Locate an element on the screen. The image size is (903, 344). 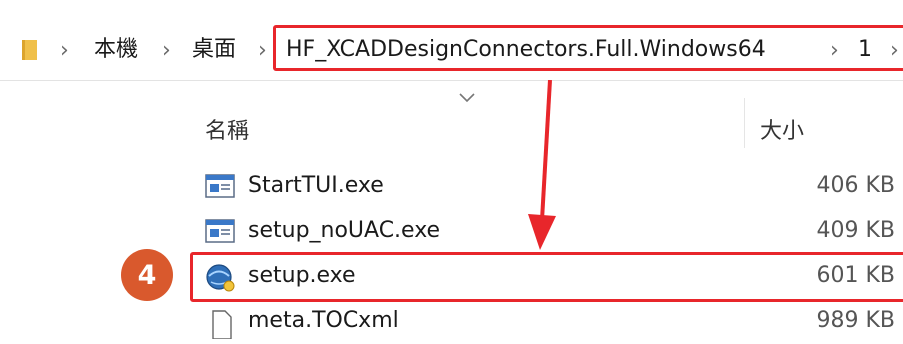
breadcrumb-desktop: 桌面 is located at coordinates (214, 50).